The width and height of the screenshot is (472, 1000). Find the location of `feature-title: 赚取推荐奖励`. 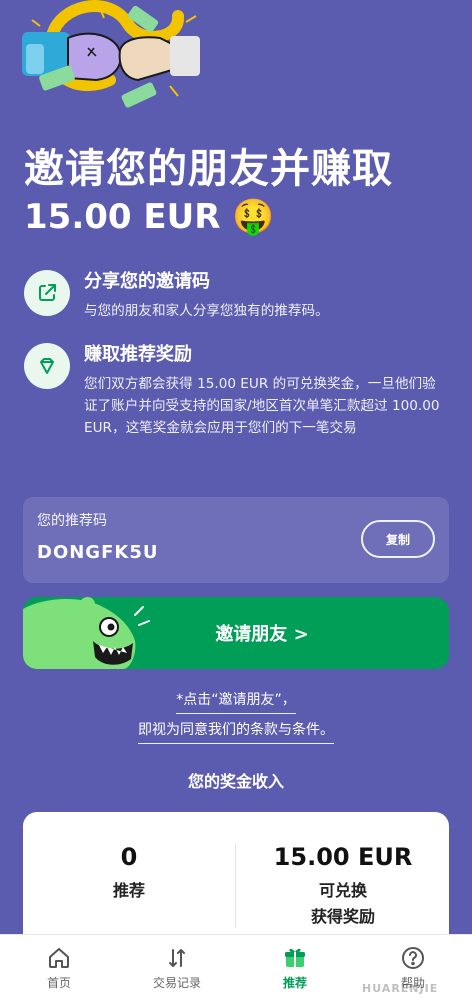

feature-title: 赚取推荐奖励 is located at coordinates (138, 354).